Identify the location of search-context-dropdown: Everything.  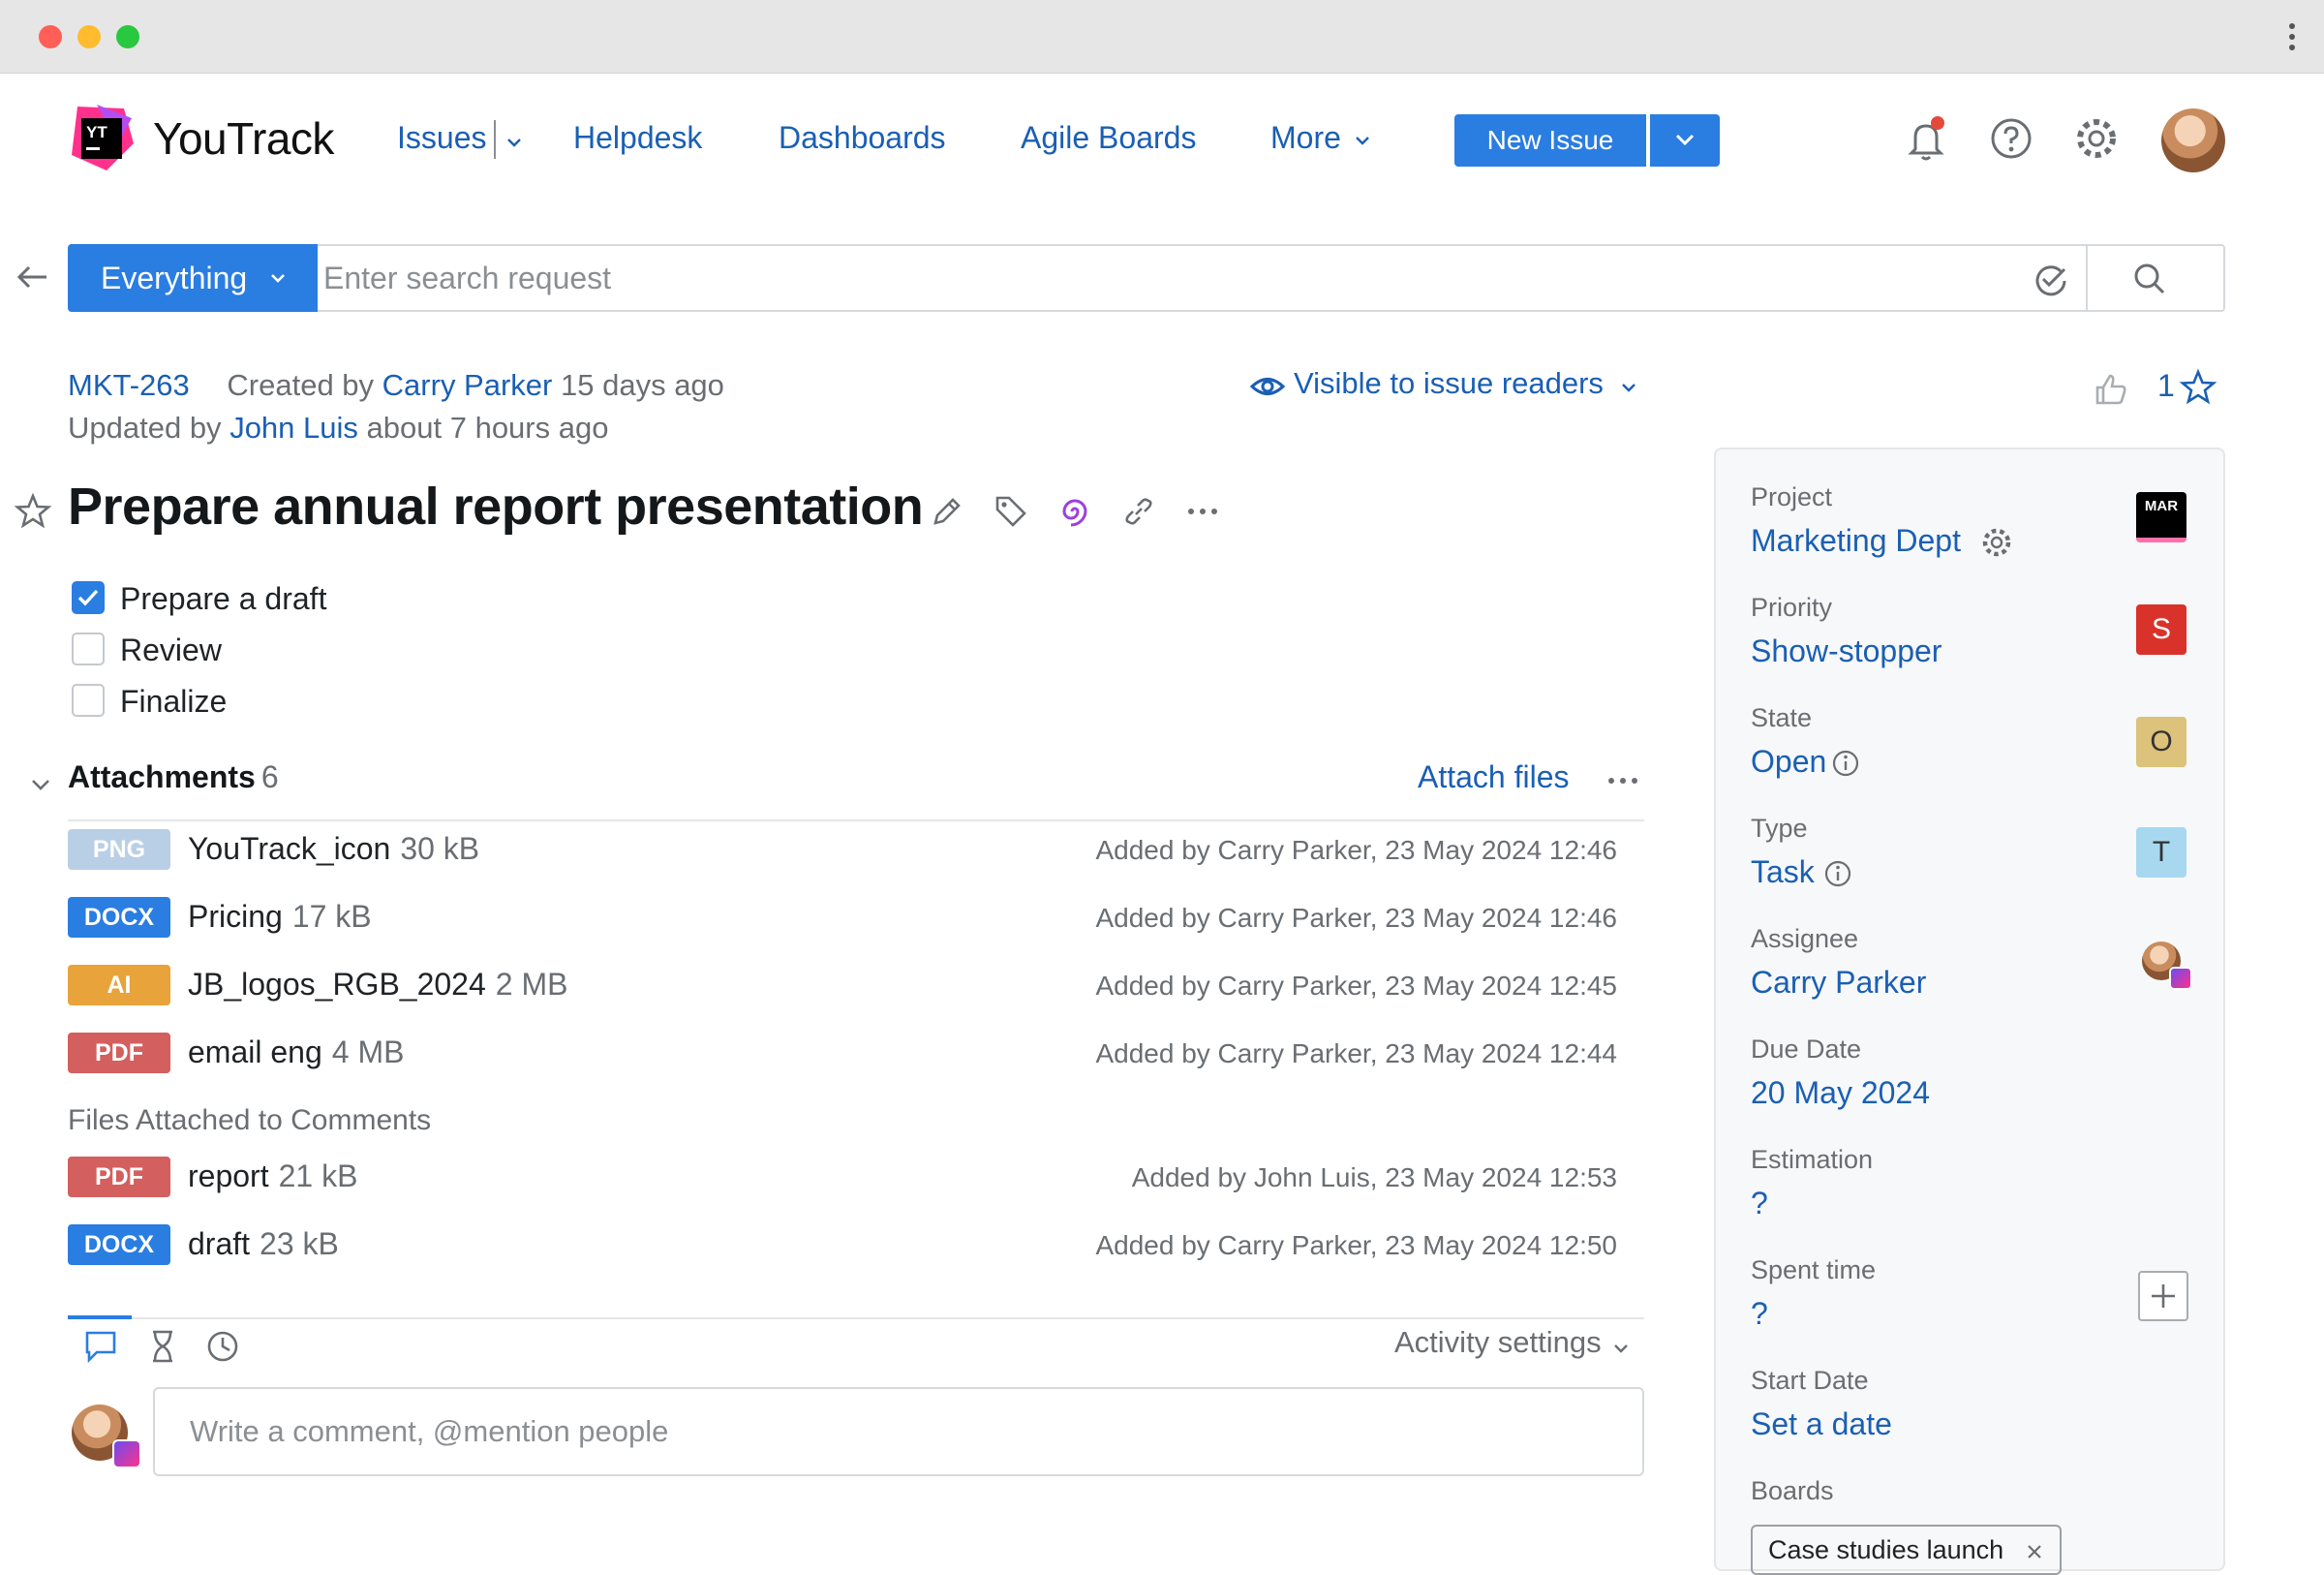
(193, 278).